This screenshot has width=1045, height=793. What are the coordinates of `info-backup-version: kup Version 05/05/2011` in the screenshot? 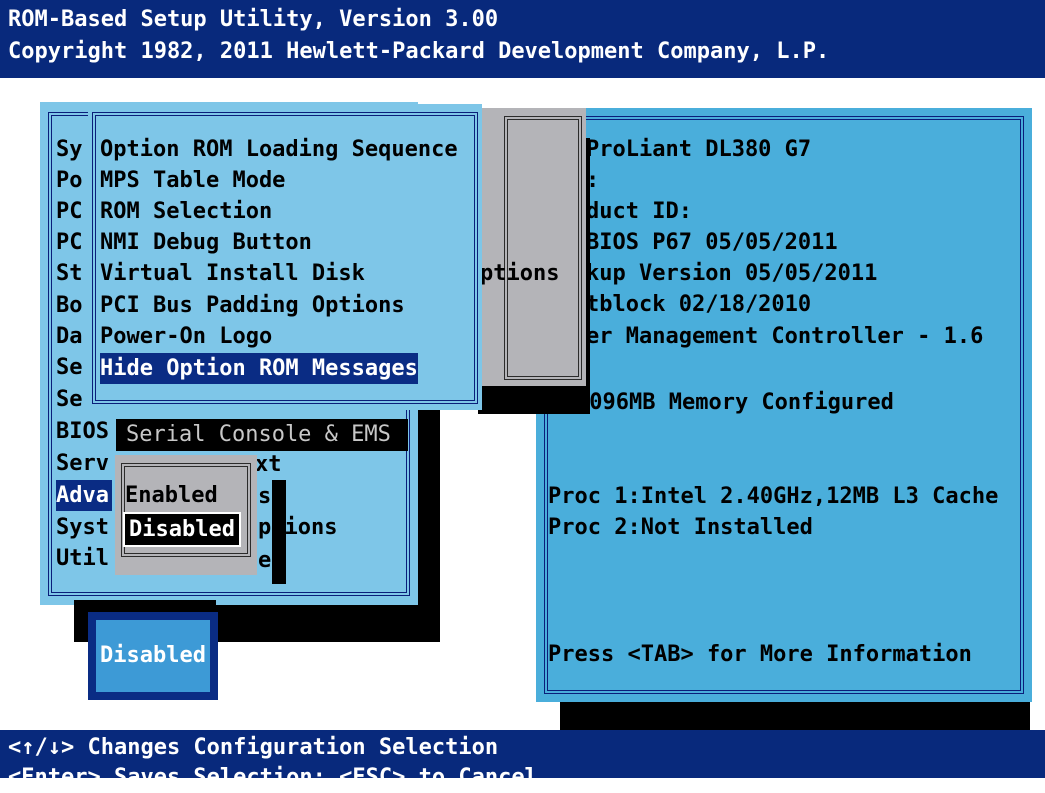 It's located at (732, 273).